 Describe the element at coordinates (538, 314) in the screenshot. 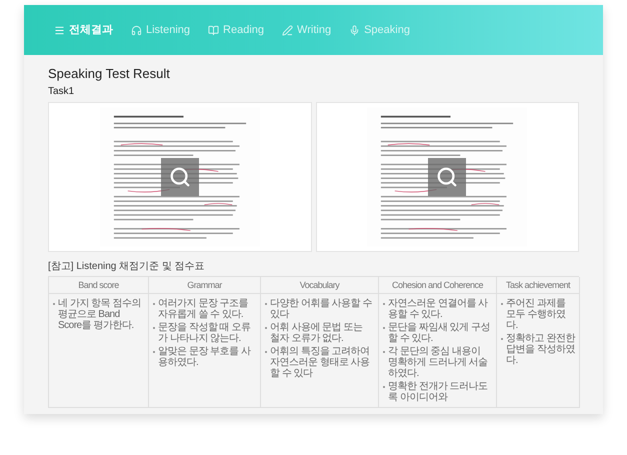

I see `criteria-item: 주어진 과제를 모두 수행하였다.` at that location.